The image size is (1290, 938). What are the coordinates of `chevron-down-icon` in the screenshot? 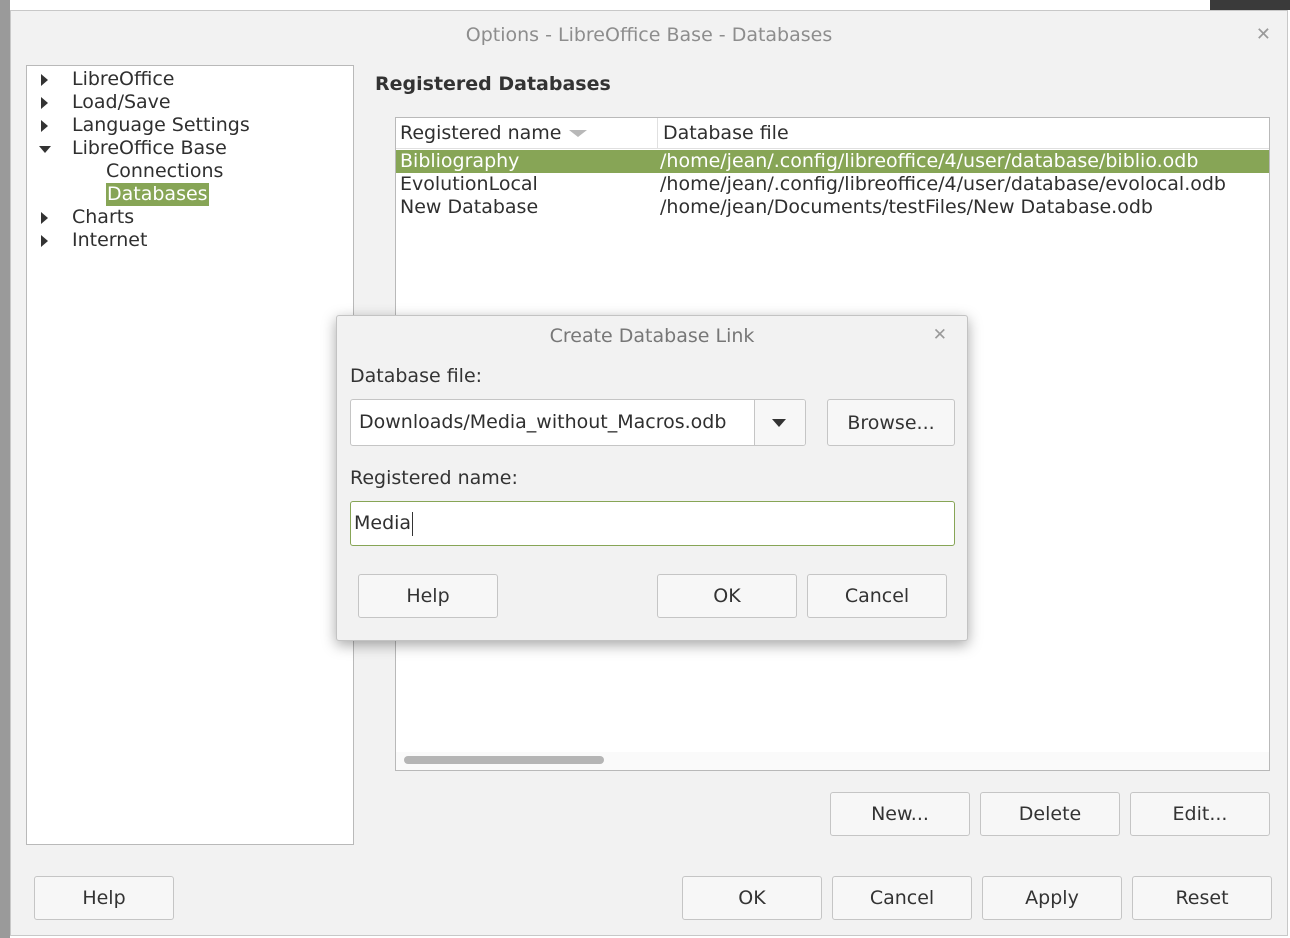 It's located at (779, 423).